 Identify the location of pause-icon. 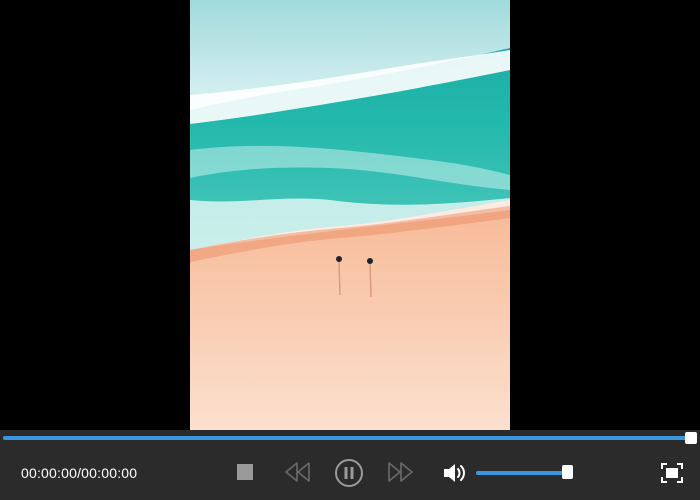
(349, 473).